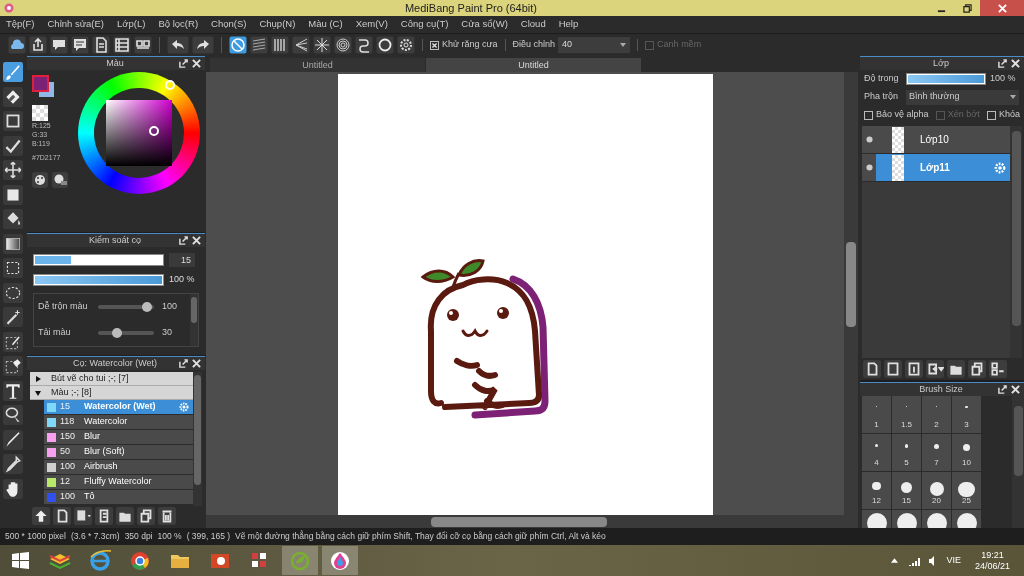 This screenshot has height=576, width=1024. I want to click on eyedropper-icon, so click(13, 464).